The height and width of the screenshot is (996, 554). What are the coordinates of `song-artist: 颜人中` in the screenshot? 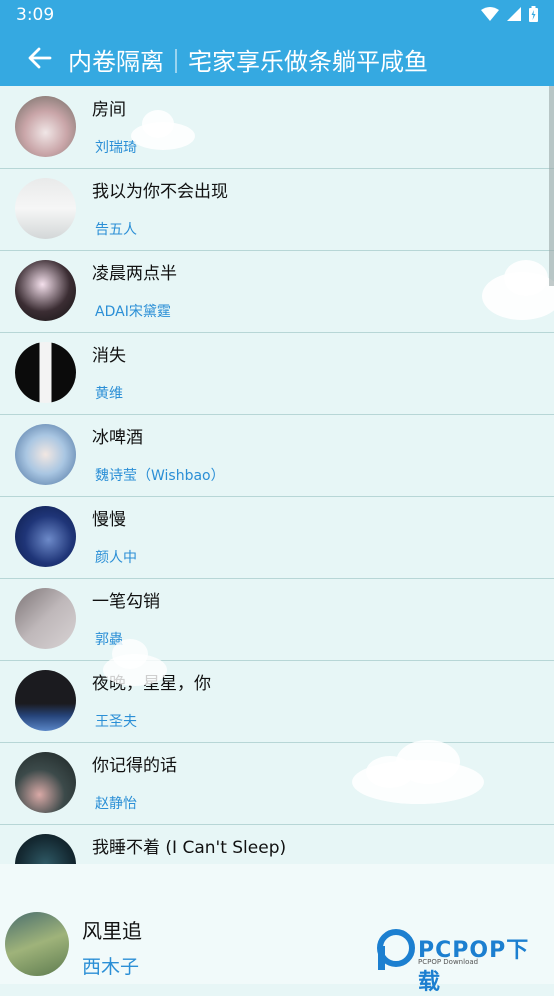 It's located at (116, 558).